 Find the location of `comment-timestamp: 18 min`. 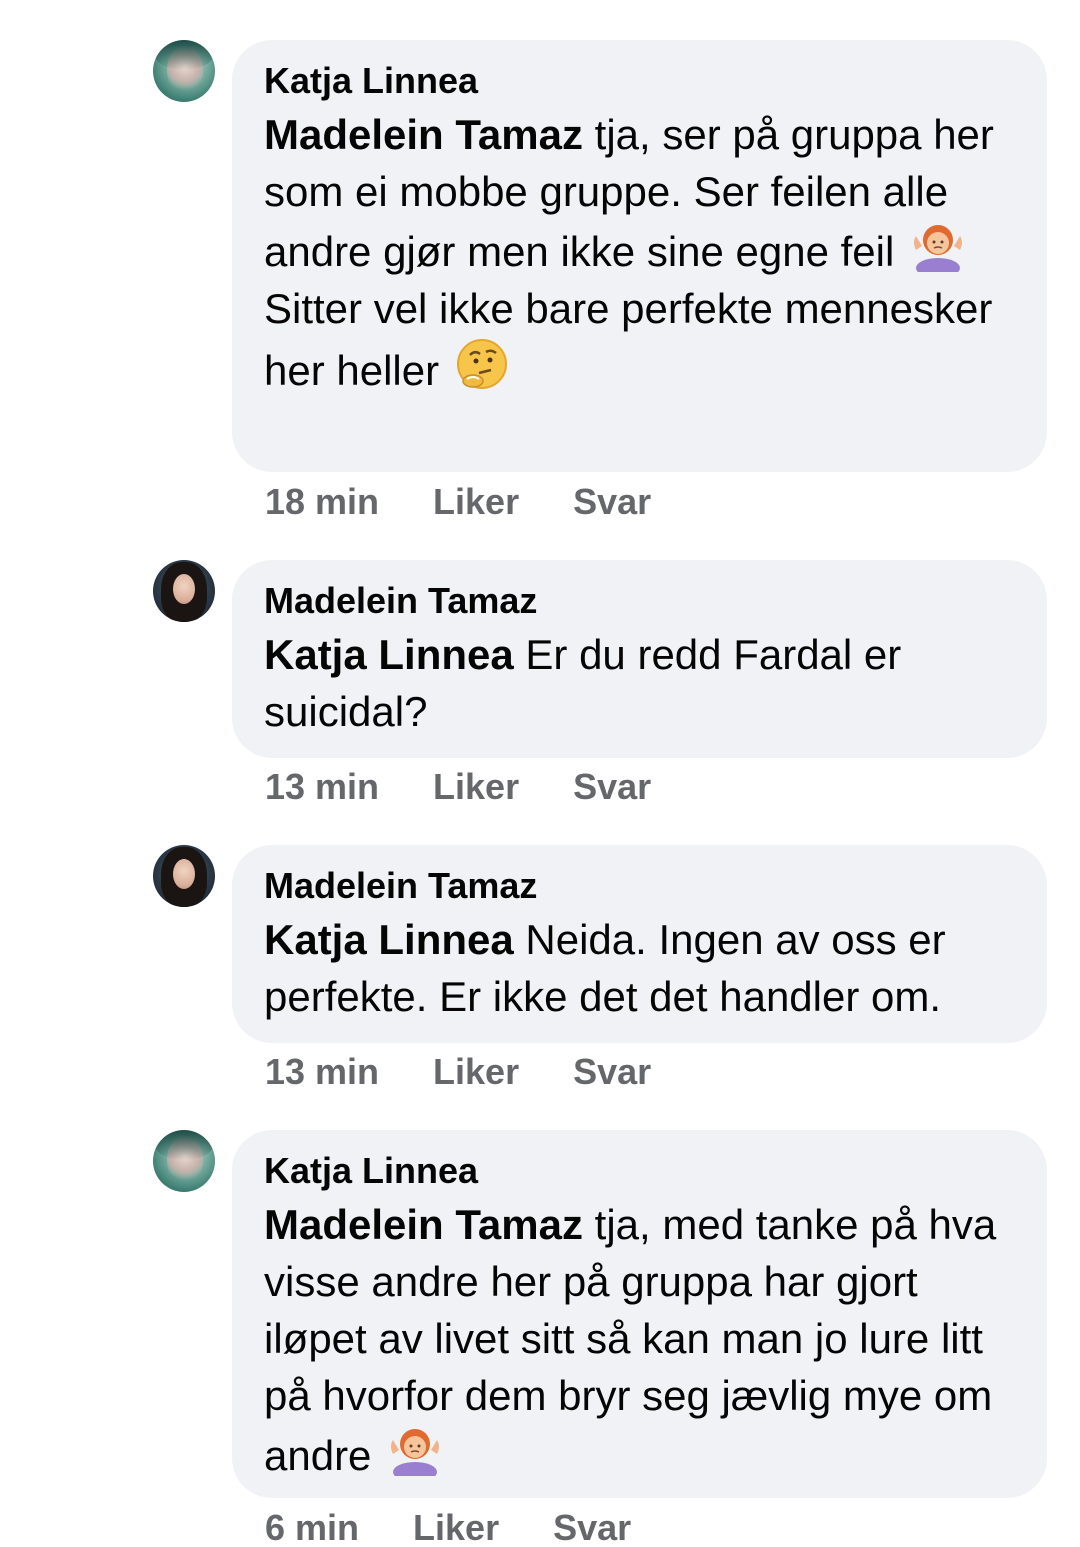

comment-timestamp: 18 min is located at coordinates (322, 502).